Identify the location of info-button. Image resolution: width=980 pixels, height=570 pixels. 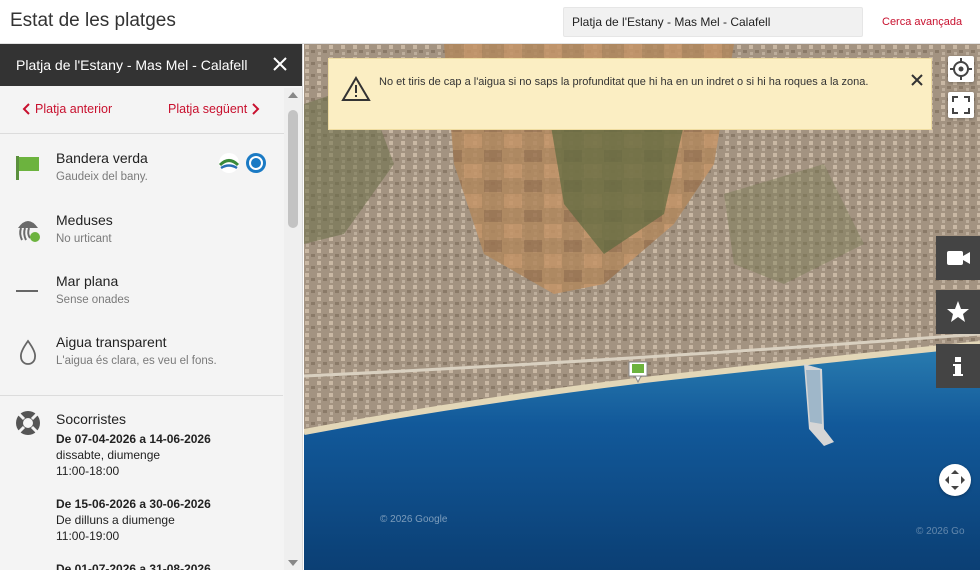
(958, 366).